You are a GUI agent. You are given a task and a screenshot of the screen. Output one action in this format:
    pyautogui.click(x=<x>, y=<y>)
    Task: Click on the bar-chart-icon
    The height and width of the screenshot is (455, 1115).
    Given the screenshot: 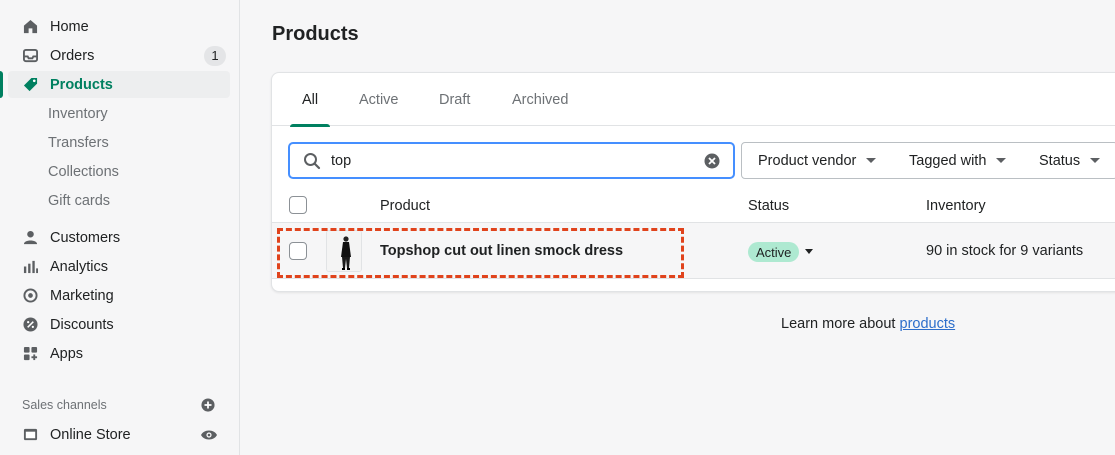 What is the action you would take?
    pyautogui.click(x=30, y=267)
    